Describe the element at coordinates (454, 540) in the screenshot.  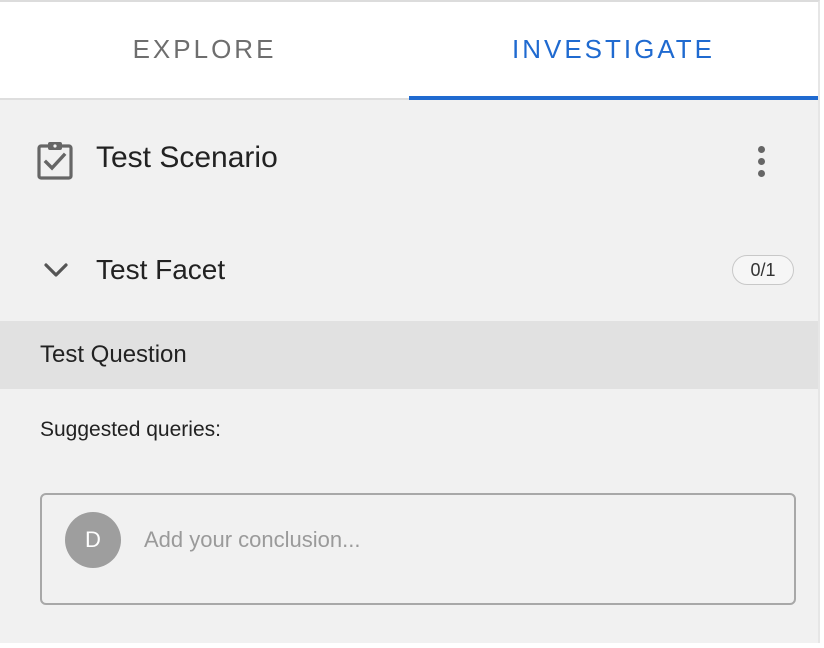
I see `conclusion-input` at that location.